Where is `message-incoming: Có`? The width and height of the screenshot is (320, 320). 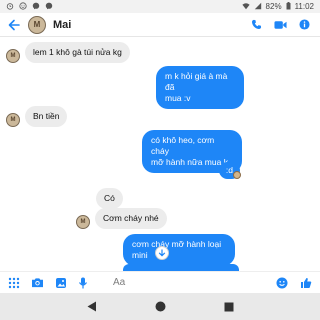
message-incoming: Có is located at coordinates (109, 198).